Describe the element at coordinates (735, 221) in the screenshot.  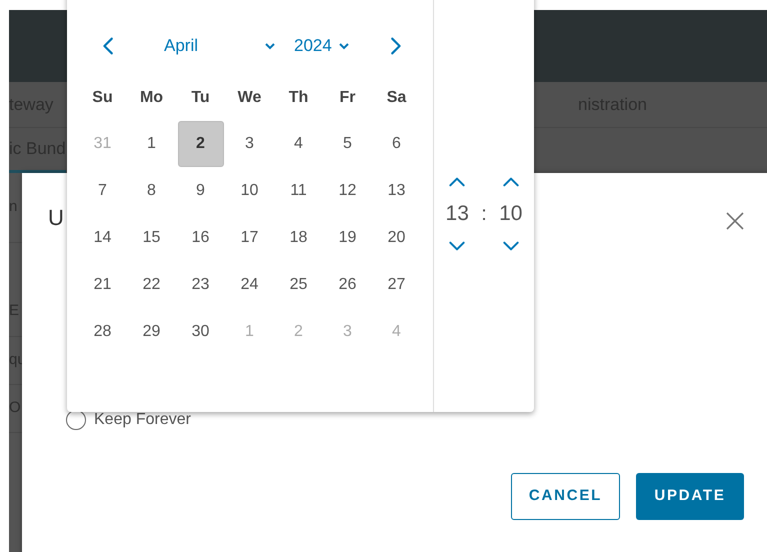
I see `close-icon` at that location.